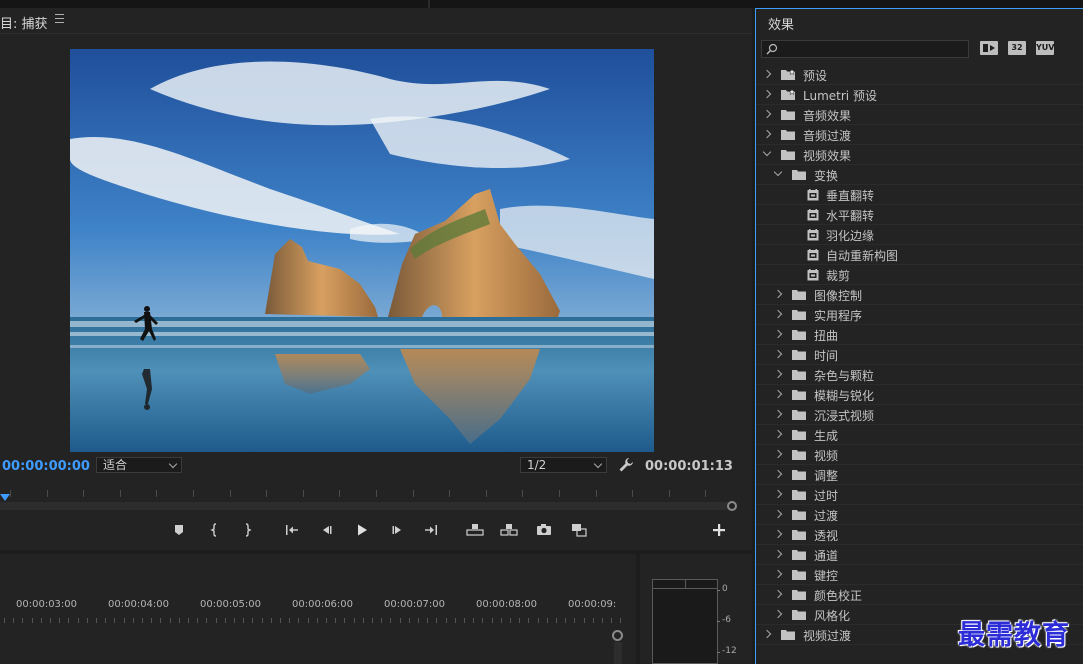  Describe the element at coordinates (919, 455) in the screenshot. I see `effect-folder: 视频` at that location.